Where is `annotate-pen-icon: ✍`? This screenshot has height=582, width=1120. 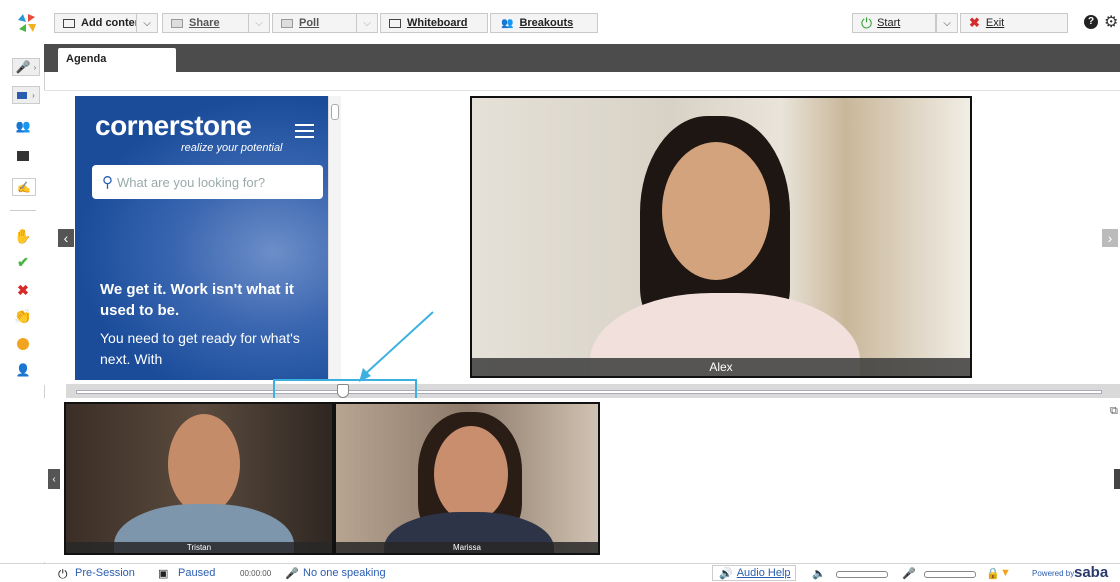
annotate-pen-icon: ✍ is located at coordinates (24, 187).